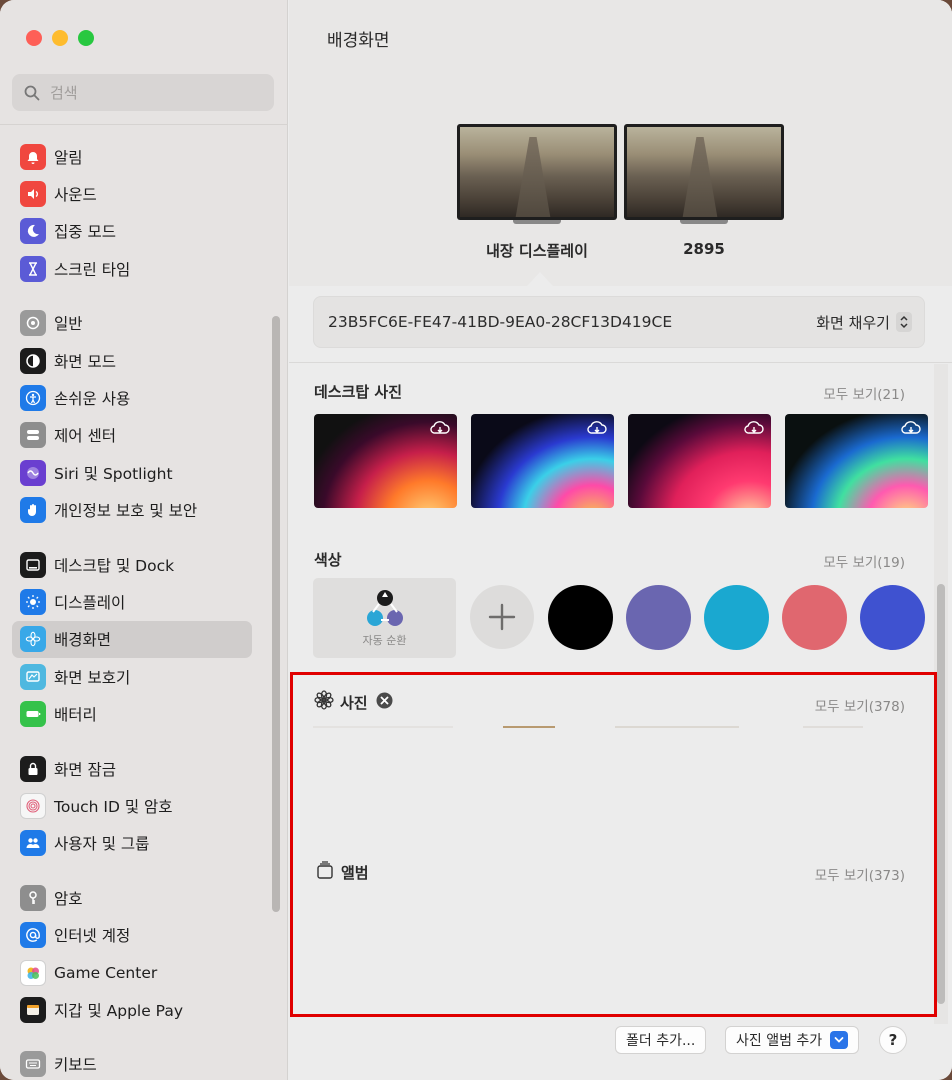 Image resolution: width=952 pixels, height=1080 pixels. What do you see at coordinates (32, 93) in the screenshot?
I see `search-icon` at bounding box center [32, 93].